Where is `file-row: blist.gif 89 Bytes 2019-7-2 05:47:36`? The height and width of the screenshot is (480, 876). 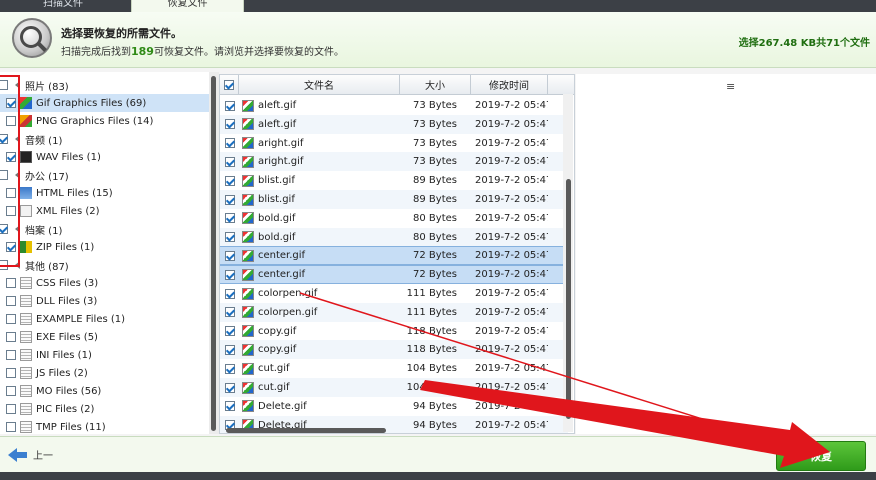 file-row: blist.gif 89 Bytes 2019-7-2 05:47:36 is located at coordinates (394, 199).